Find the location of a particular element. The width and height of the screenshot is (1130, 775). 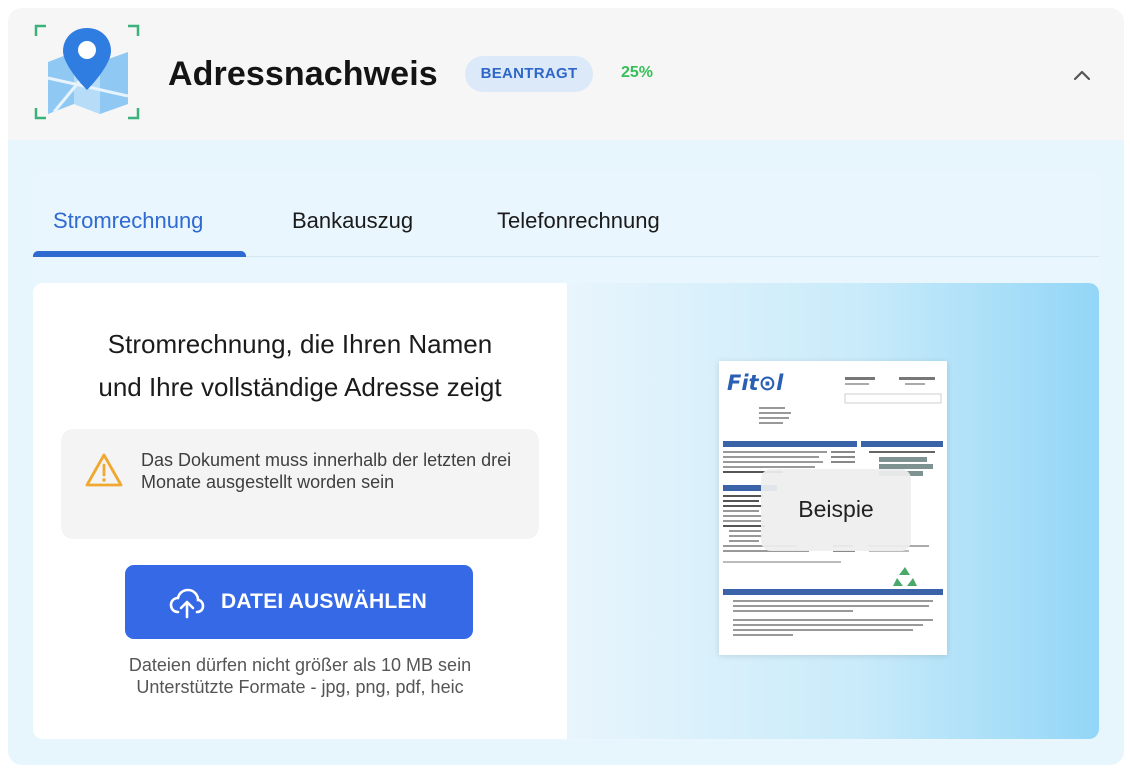

example-overlay: Beispie is located at coordinates (836, 510).